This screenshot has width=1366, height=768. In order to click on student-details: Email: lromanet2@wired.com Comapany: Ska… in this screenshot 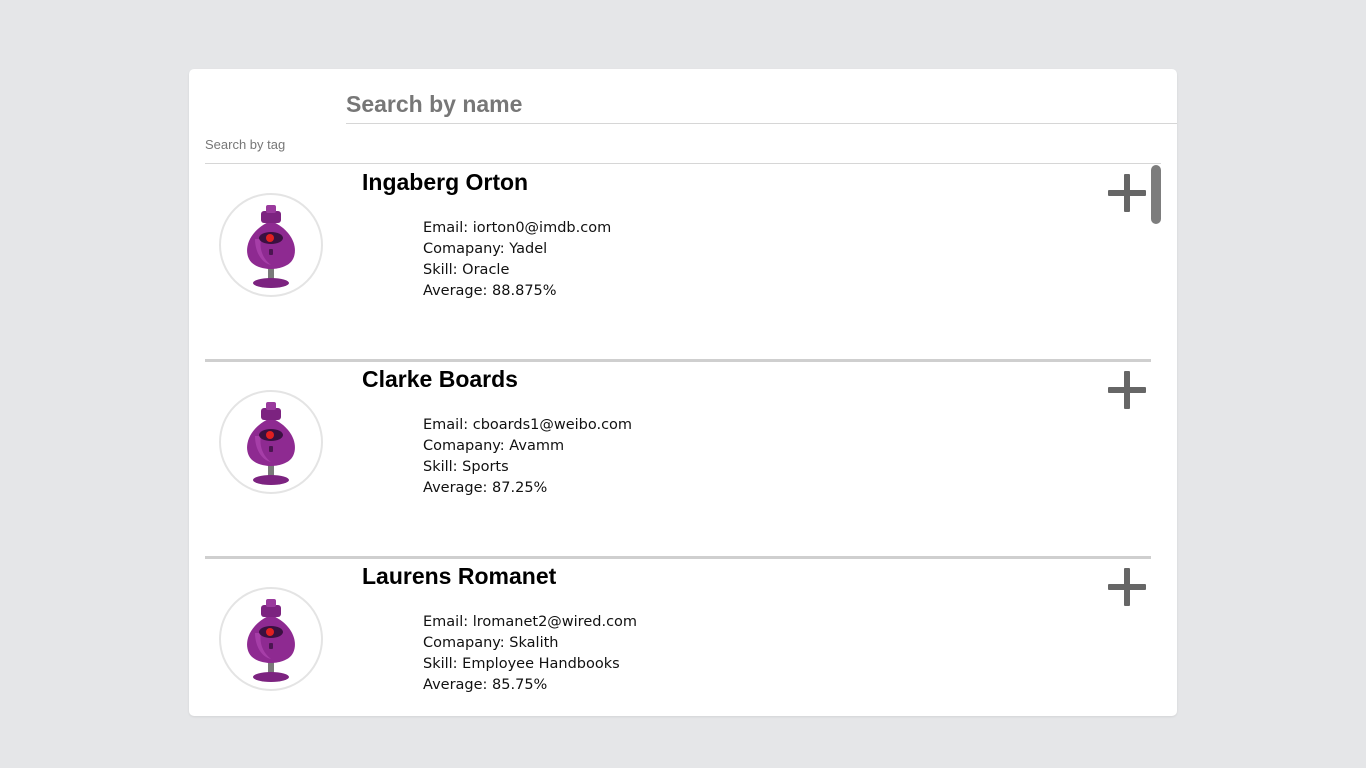, I will do `click(530, 654)`.